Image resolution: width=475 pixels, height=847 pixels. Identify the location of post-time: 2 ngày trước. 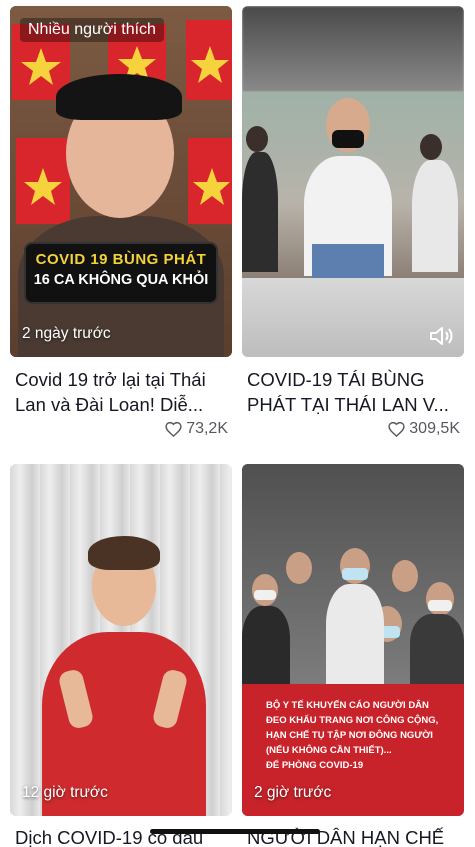
(66, 333).